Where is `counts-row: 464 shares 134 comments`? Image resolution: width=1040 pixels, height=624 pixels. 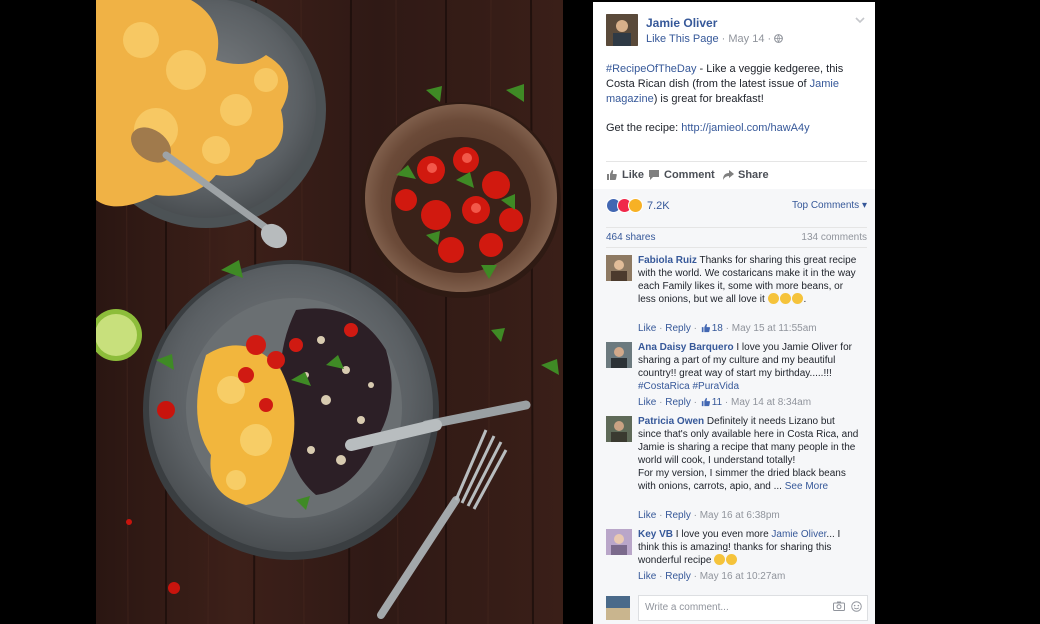 counts-row: 464 shares 134 comments is located at coordinates (736, 237).